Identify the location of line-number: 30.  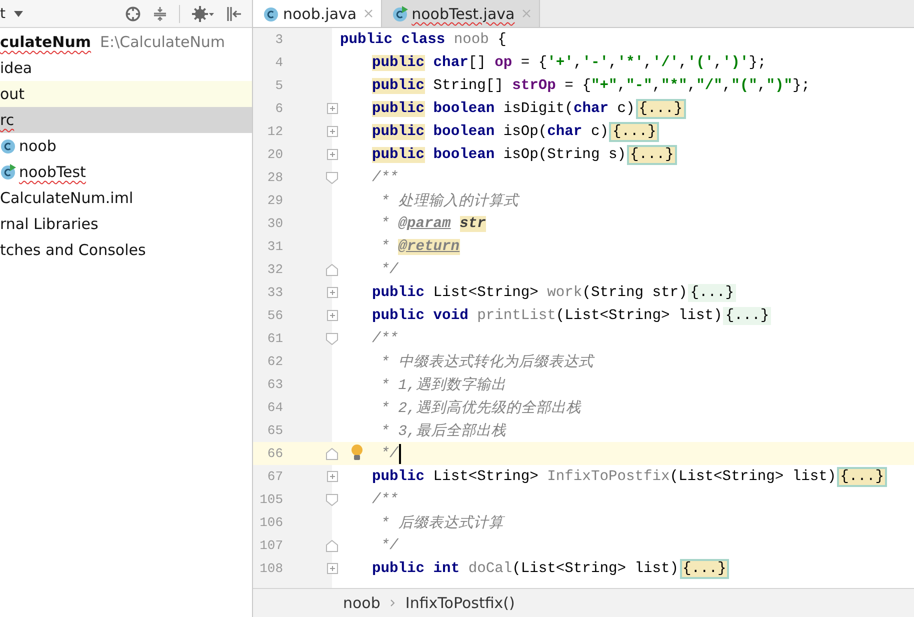
(274, 223).